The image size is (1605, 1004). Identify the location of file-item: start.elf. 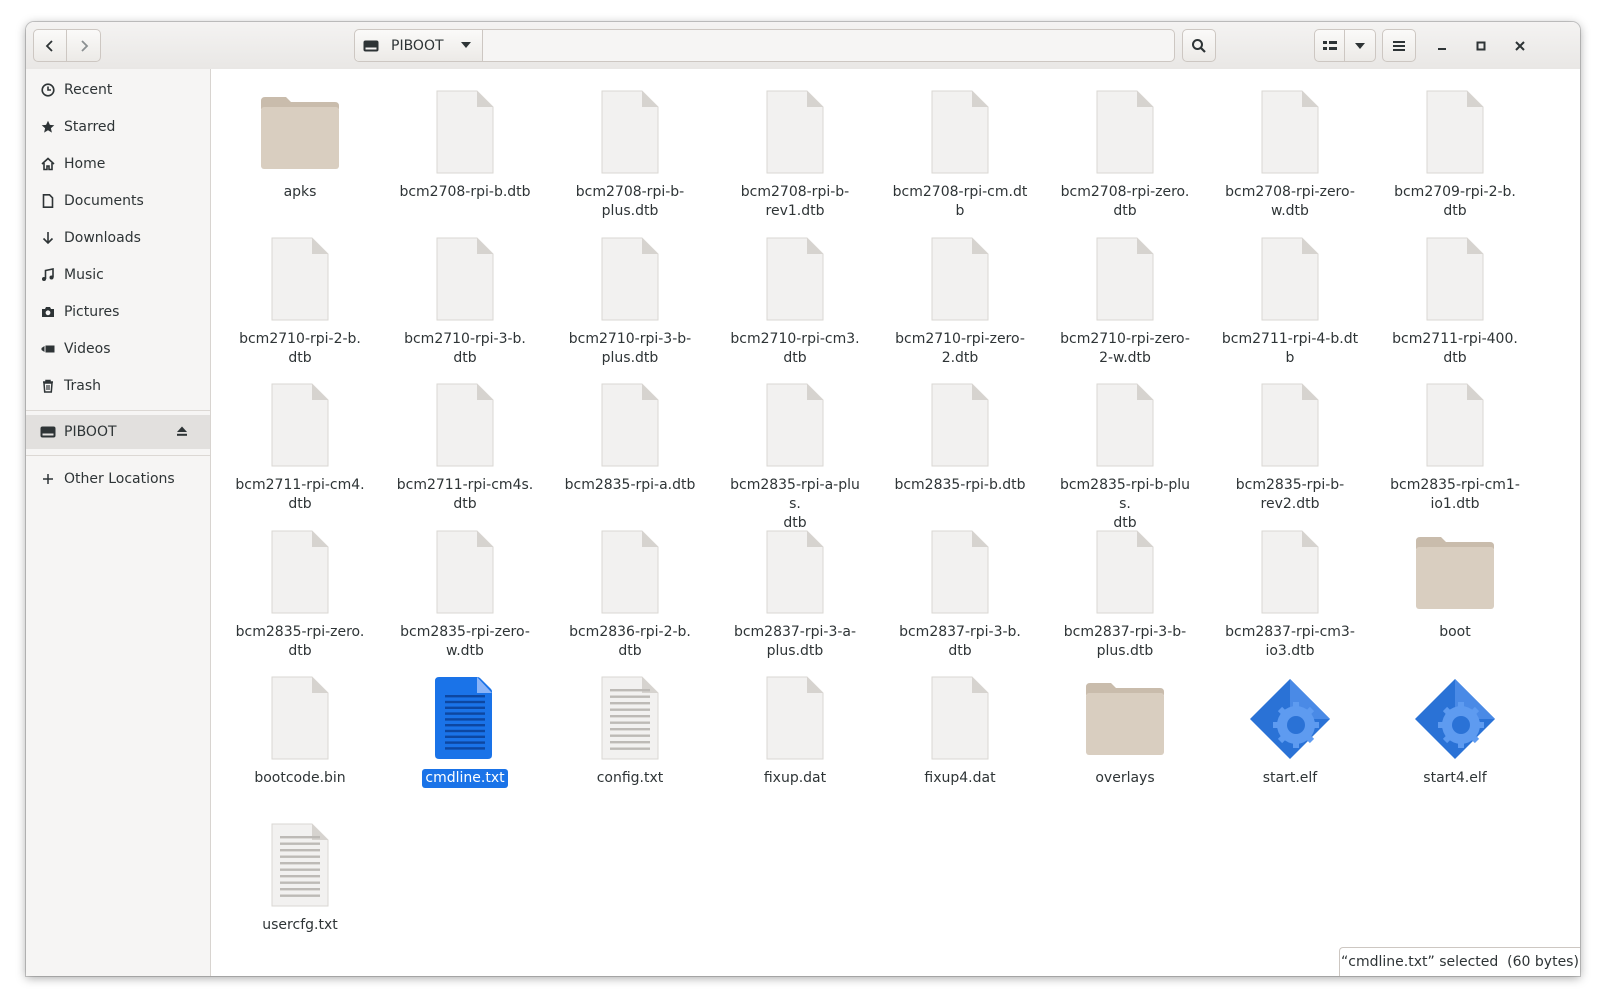
(1290, 741).